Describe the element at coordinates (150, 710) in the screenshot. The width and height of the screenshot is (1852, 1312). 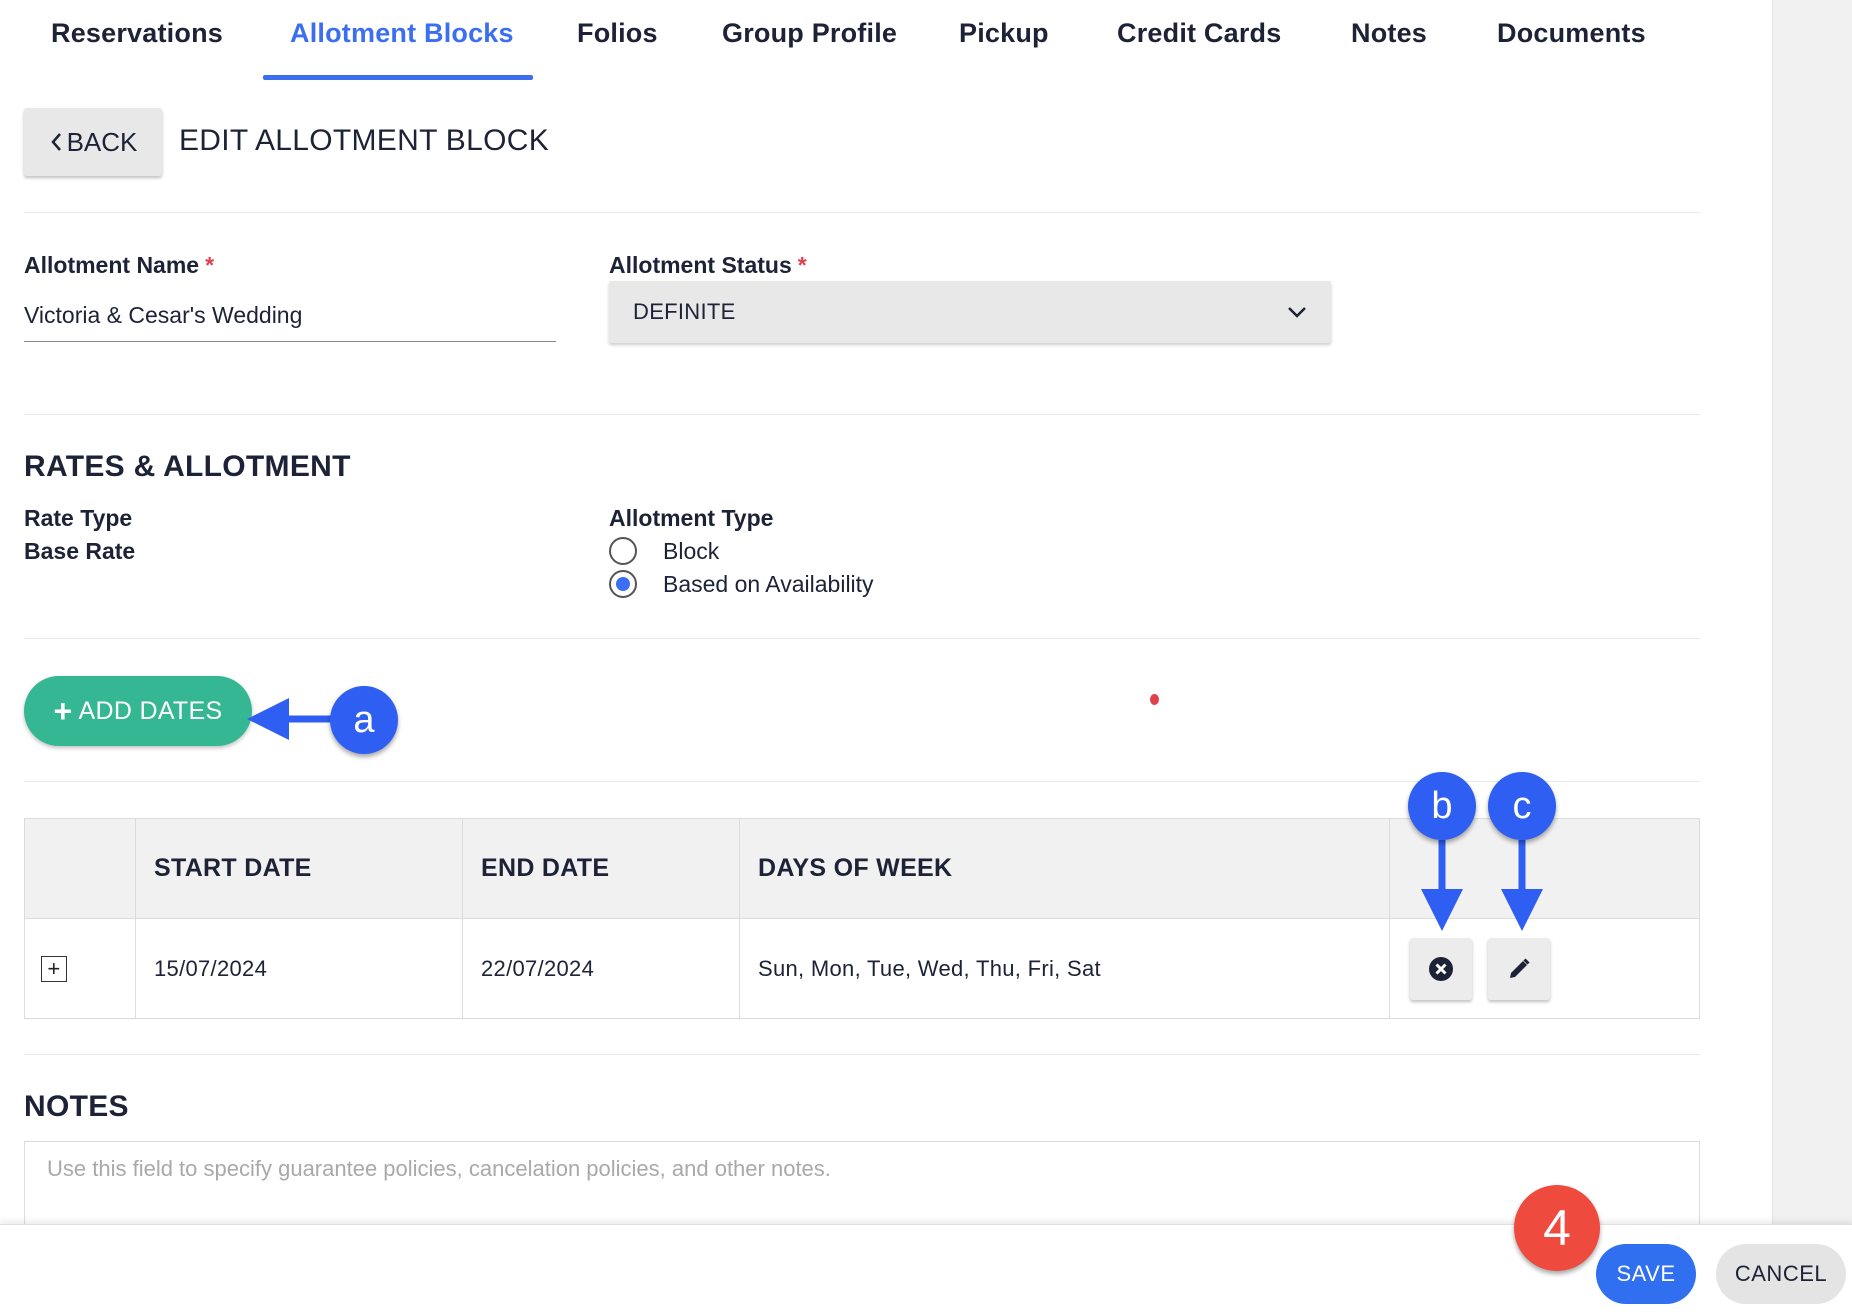
I see `add-dates-label: ADD DATES` at that location.